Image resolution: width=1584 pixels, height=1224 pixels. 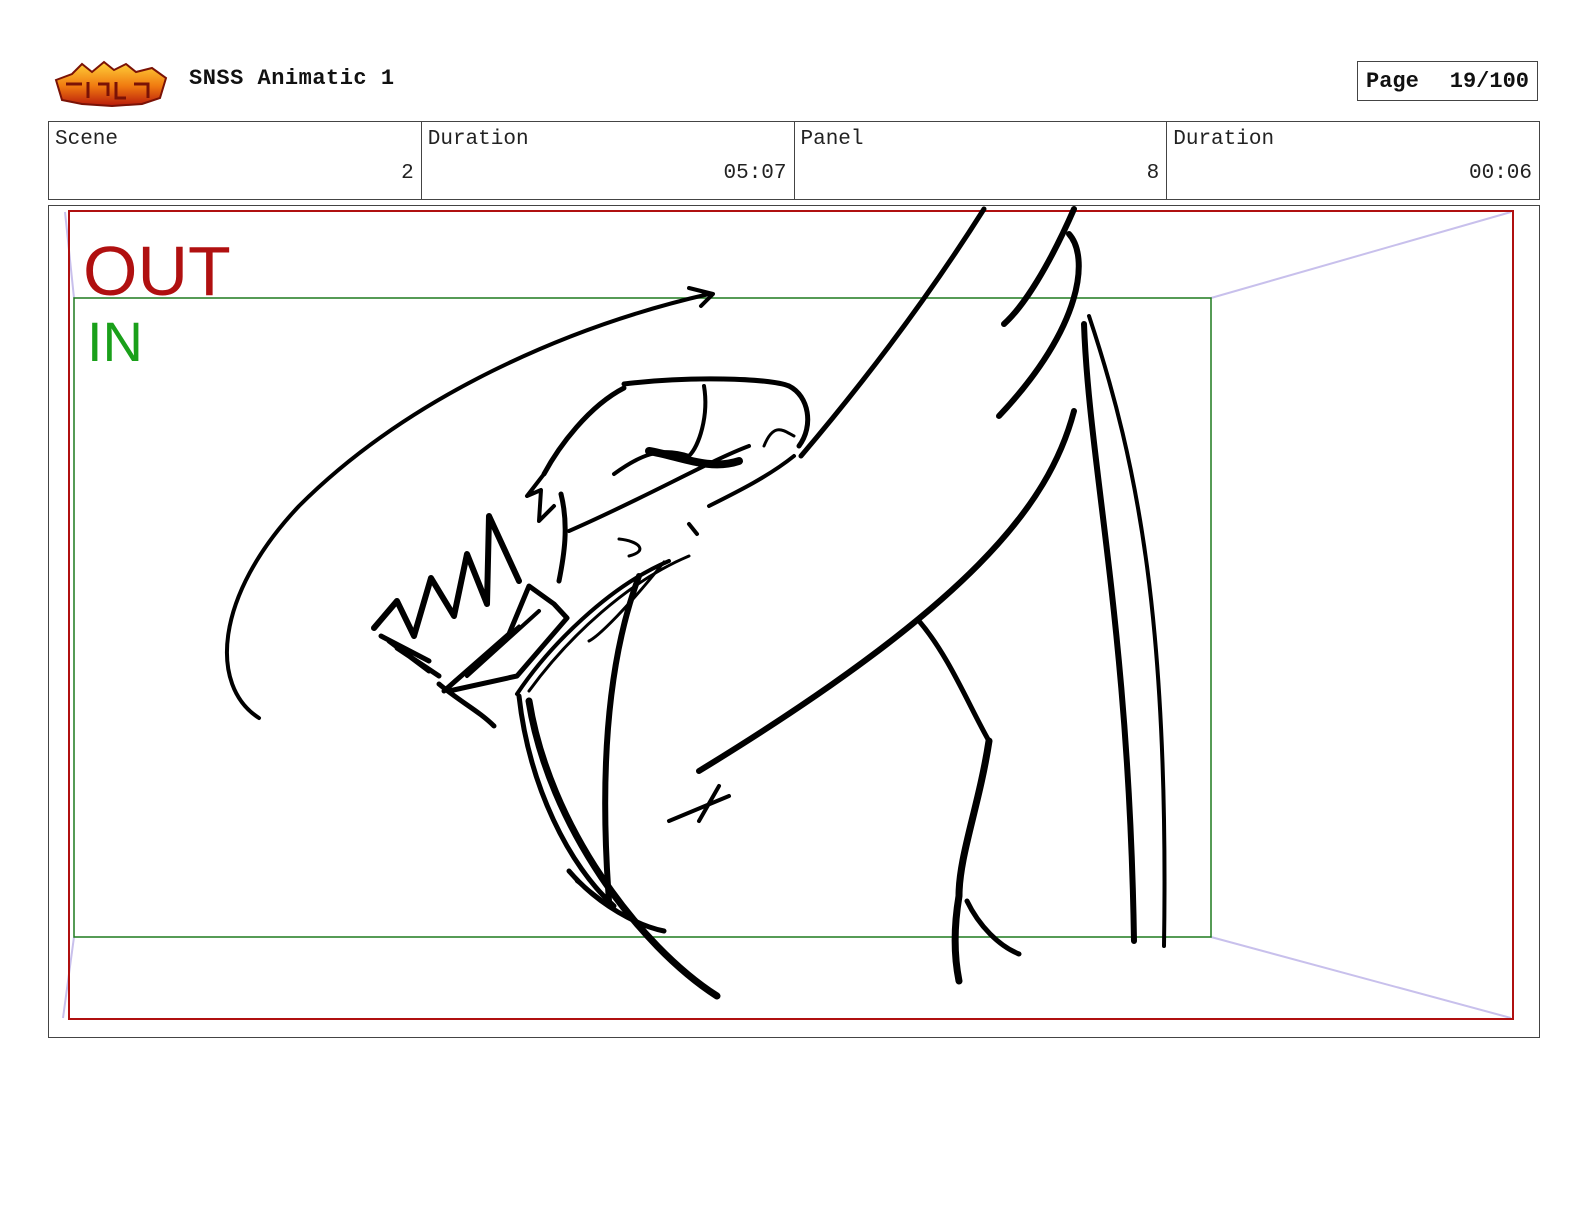 I want to click on scene-label: Scene, so click(x=87, y=139).